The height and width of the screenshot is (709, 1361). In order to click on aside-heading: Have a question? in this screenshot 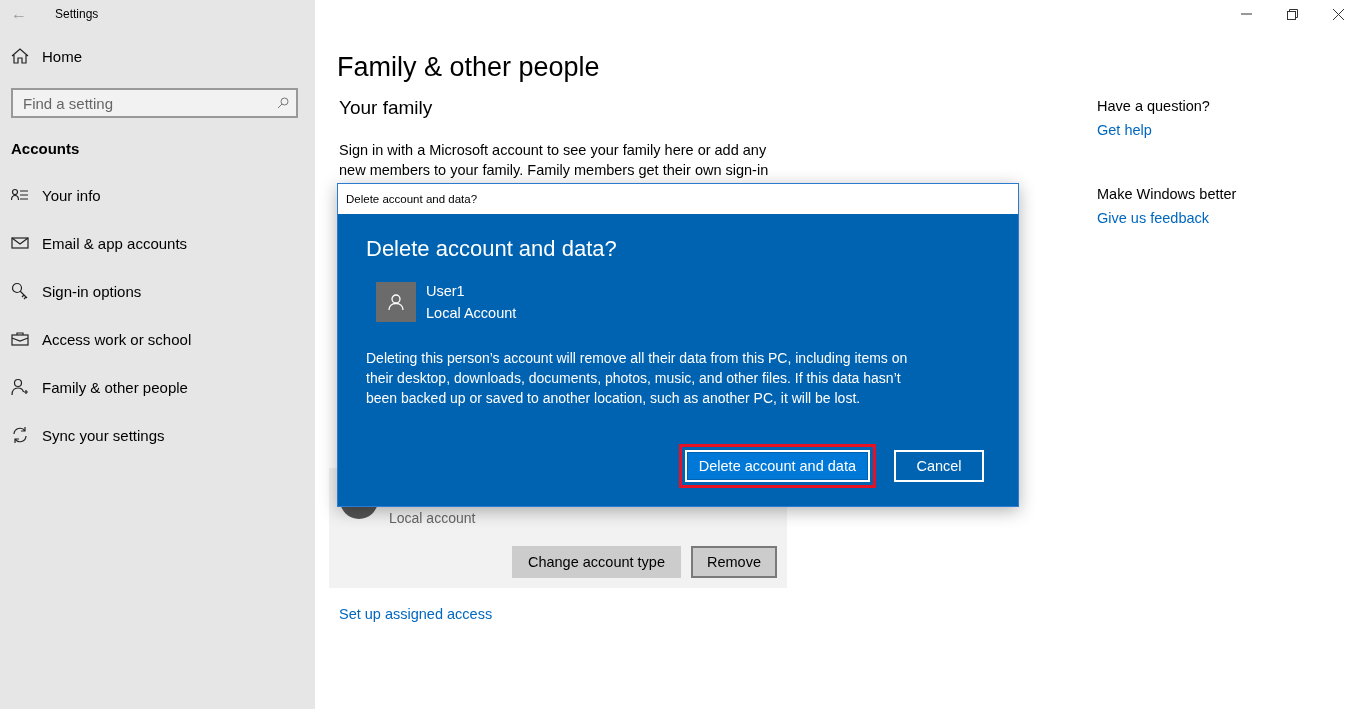, I will do `click(1154, 106)`.